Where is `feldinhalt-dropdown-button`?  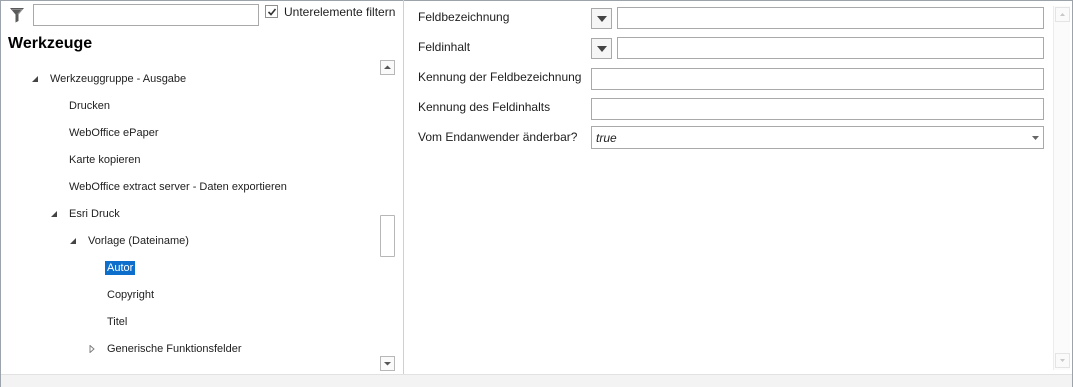 feldinhalt-dropdown-button is located at coordinates (601, 48).